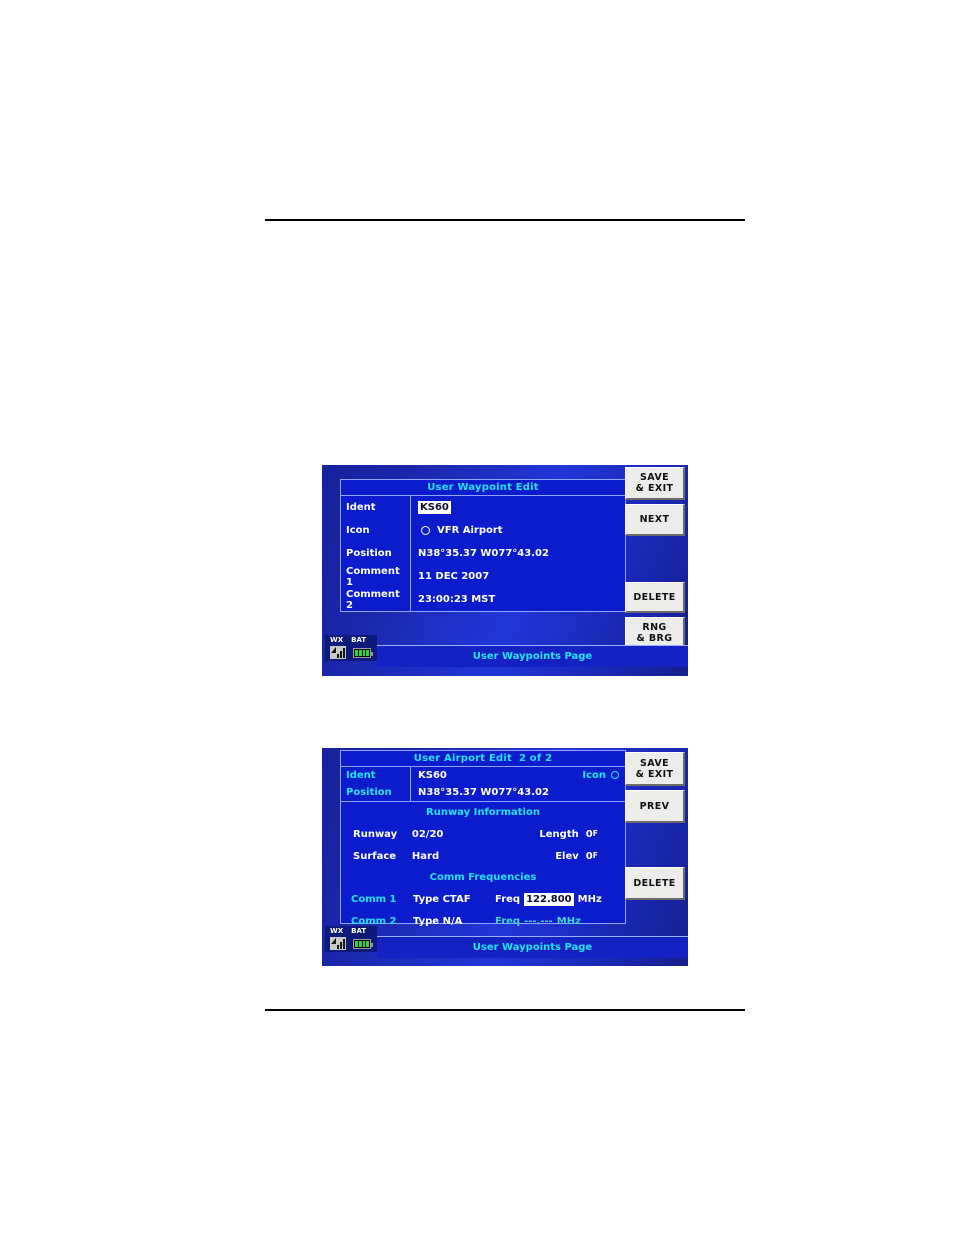  Describe the element at coordinates (454, 921) in the screenshot. I see `comm-2-type: Type N/A` at that location.